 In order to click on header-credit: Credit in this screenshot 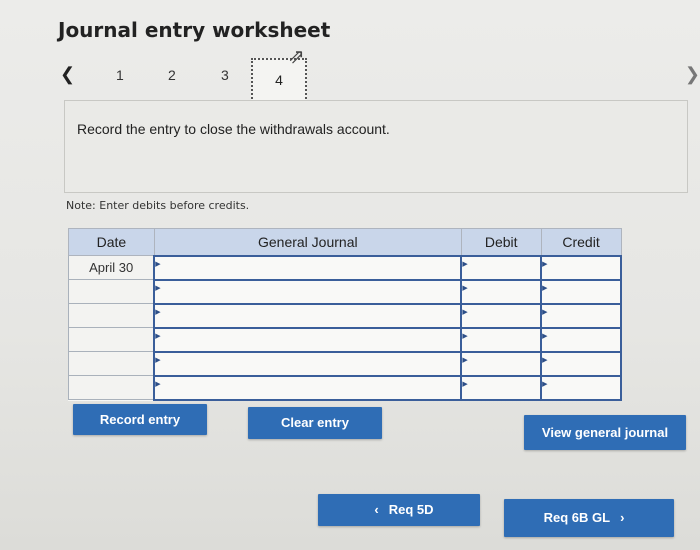, I will do `click(581, 242)`.